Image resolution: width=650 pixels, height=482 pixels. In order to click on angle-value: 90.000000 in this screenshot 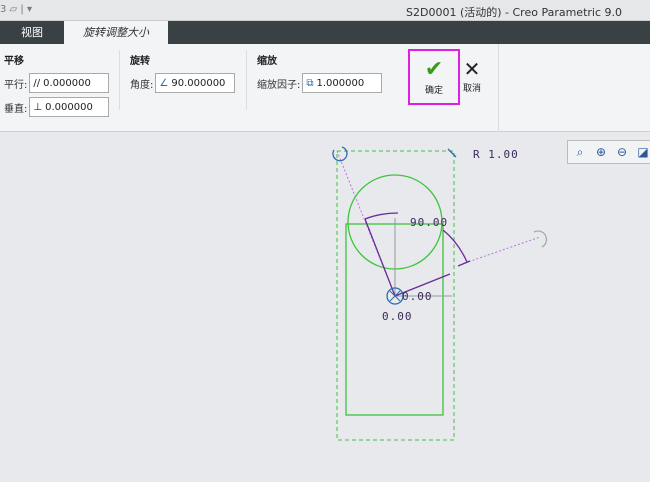, I will do `click(198, 83)`.